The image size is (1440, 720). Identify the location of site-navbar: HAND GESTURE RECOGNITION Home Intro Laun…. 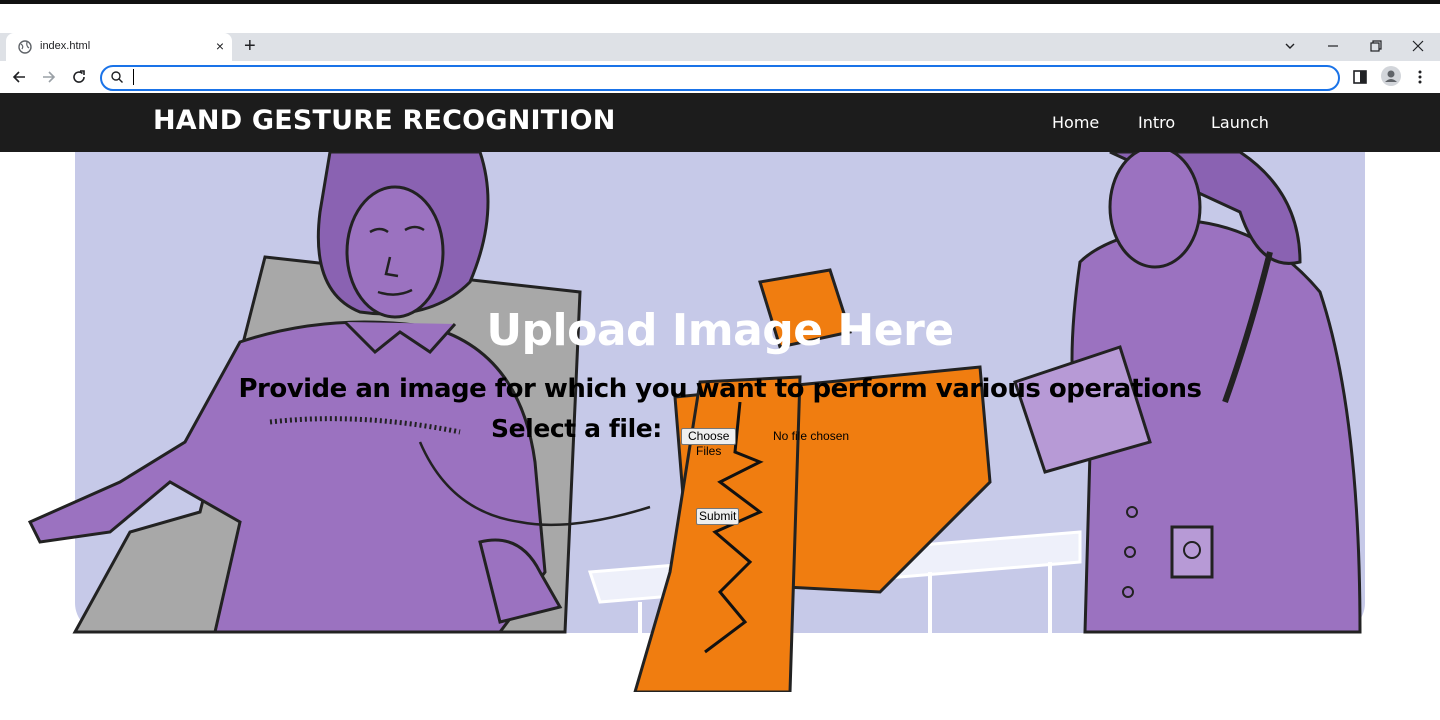
(720, 122).